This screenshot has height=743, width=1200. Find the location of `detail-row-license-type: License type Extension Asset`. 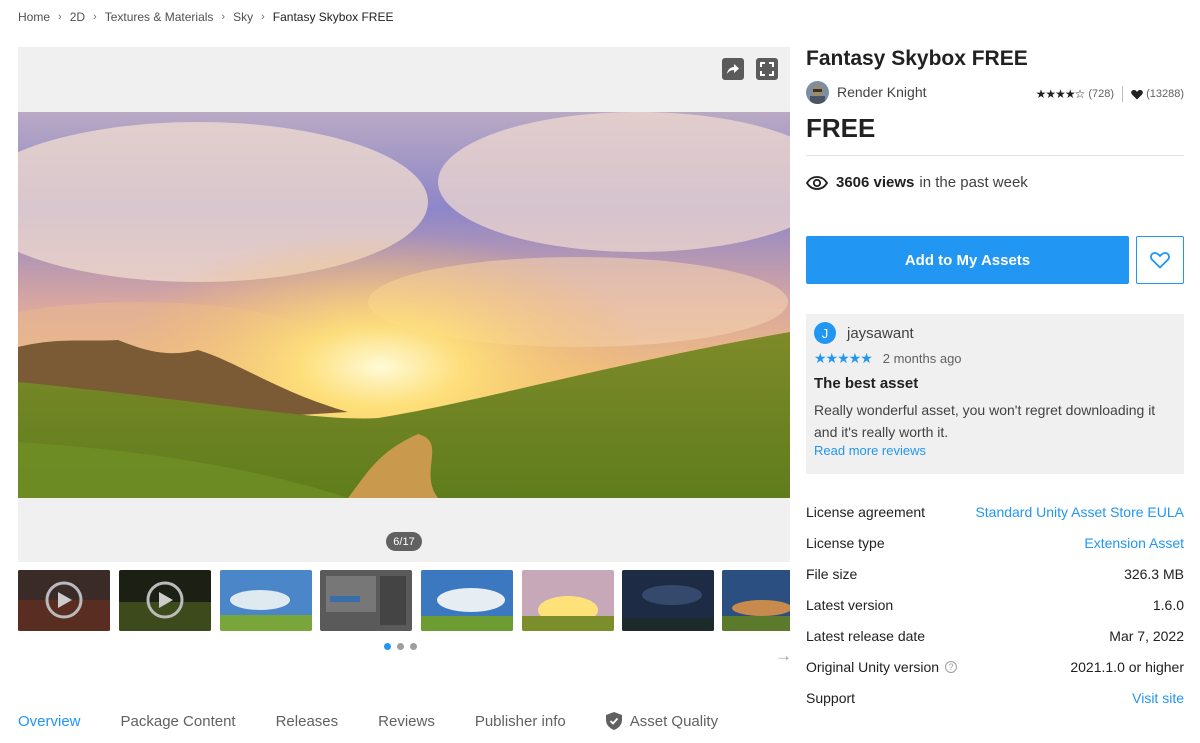

detail-row-license-type: License type Extension Asset is located at coordinates (995, 550).